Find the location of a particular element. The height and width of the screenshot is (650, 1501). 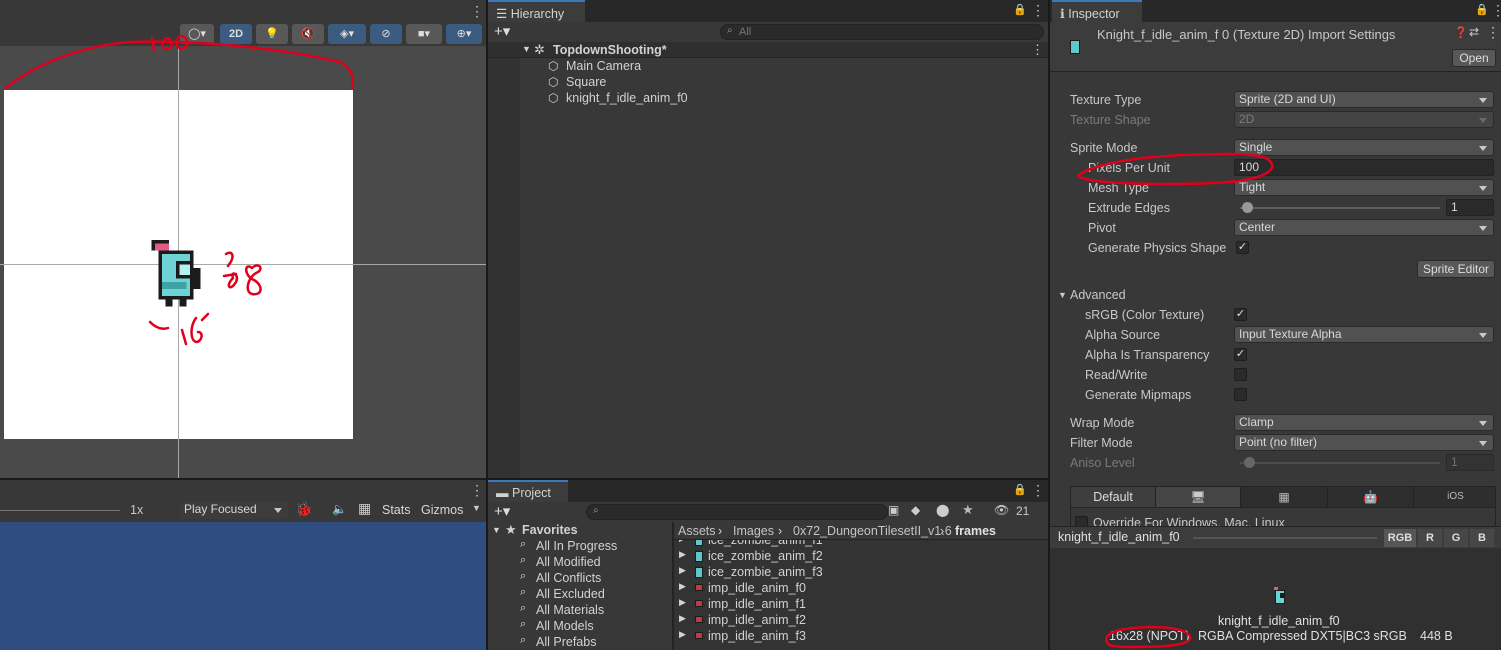

hidden-packages-icon: 👁 is located at coordinates (1001, 510).